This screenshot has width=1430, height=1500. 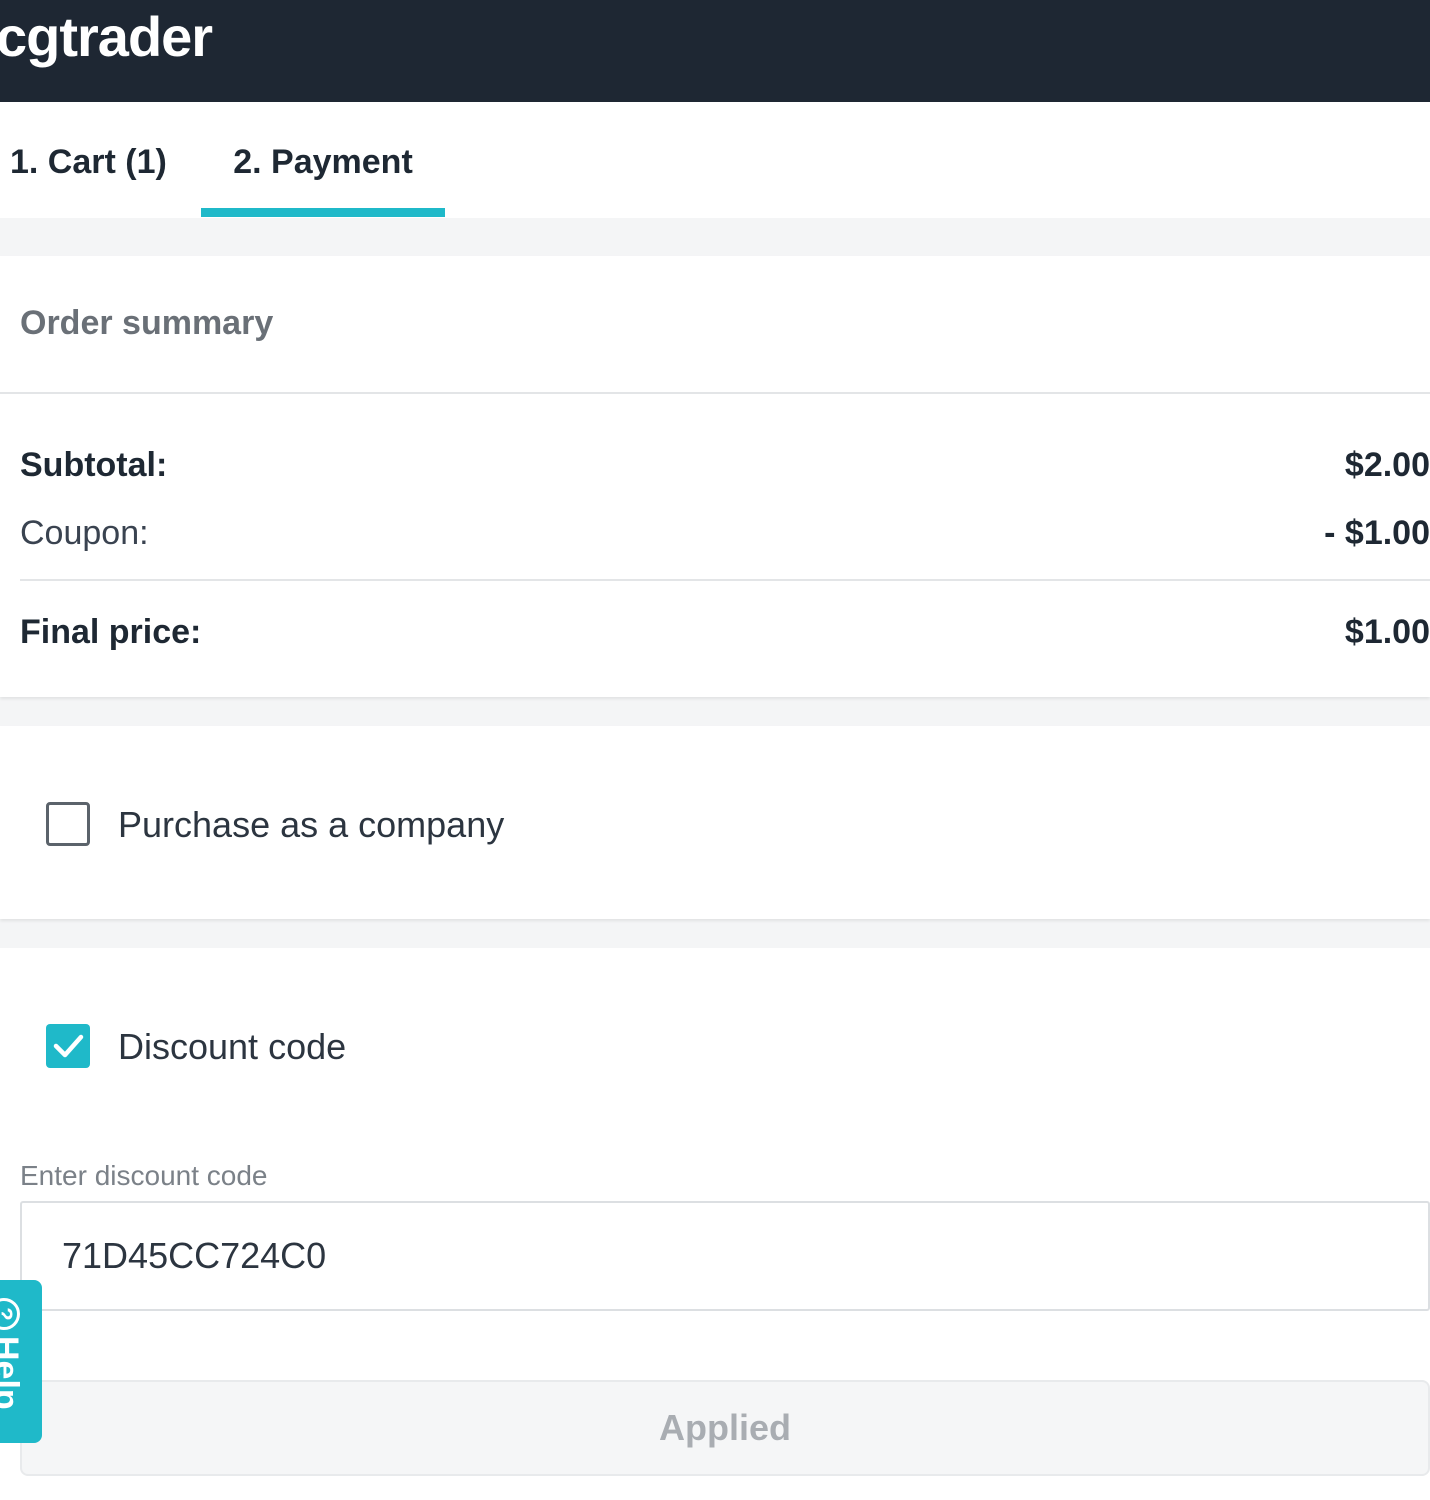 I want to click on tab-cart: 1. Cart (1), so click(x=88, y=160).